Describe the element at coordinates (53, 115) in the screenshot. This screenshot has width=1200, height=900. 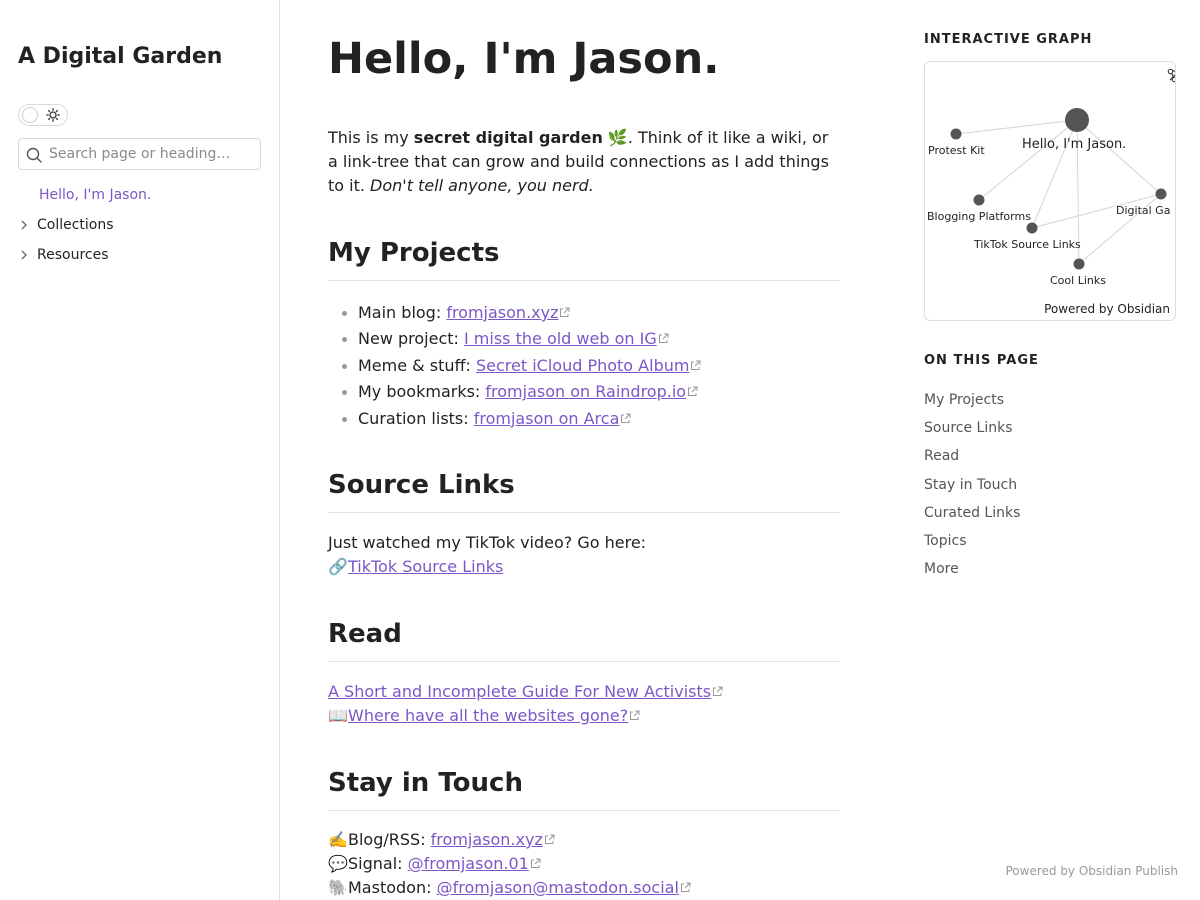
I see `sun-icon` at that location.